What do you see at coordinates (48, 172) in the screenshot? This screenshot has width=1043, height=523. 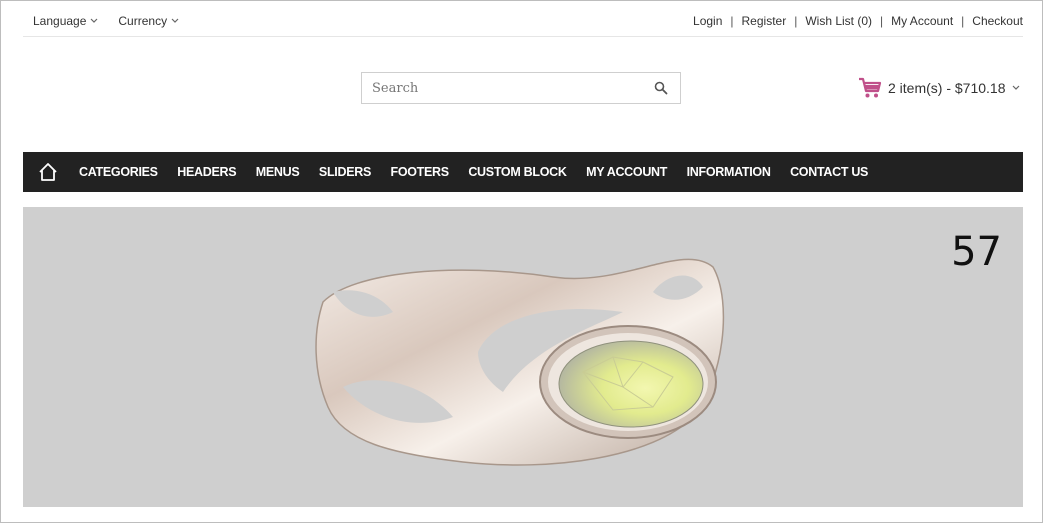 I see `home-icon` at bounding box center [48, 172].